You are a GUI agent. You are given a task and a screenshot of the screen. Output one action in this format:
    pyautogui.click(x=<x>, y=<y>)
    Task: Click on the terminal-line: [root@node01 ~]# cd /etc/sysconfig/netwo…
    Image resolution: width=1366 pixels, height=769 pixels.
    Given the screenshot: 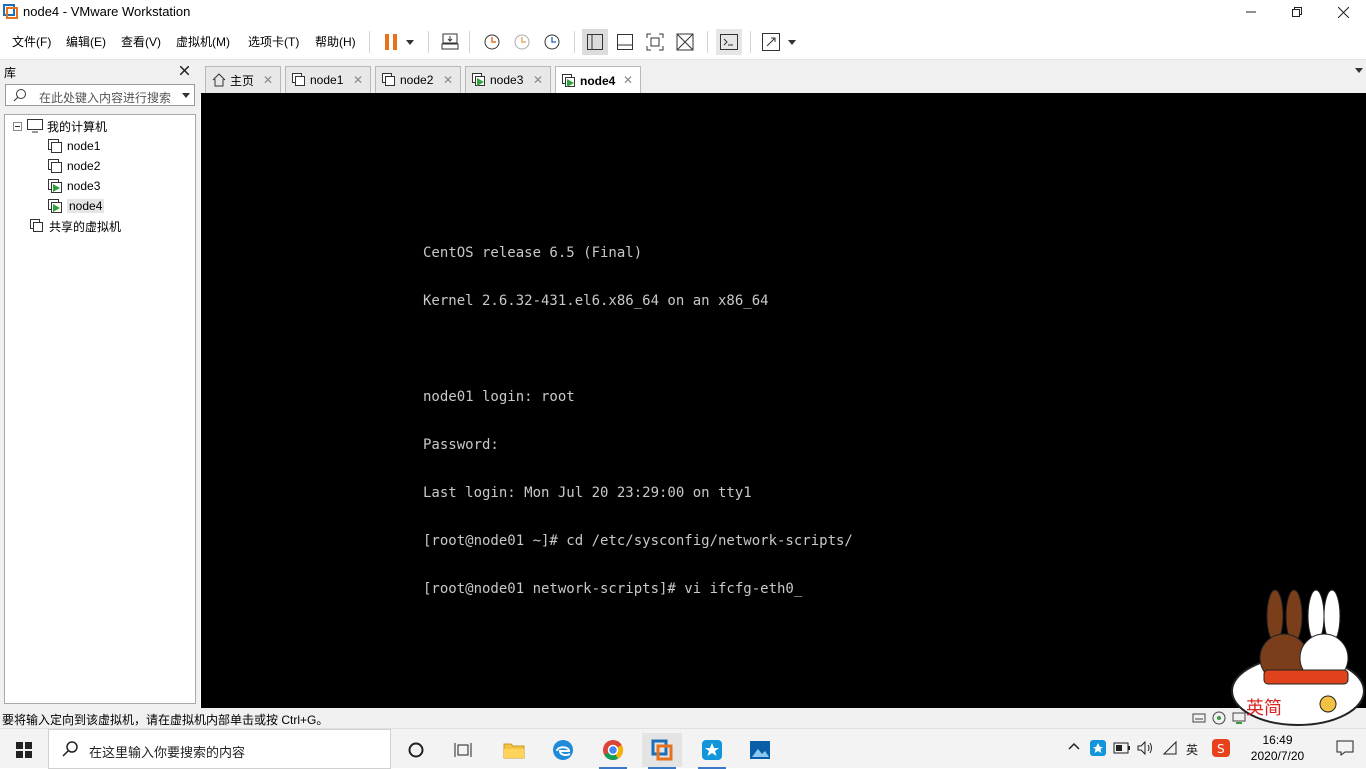 What is the action you would take?
    pyautogui.click(x=638, y=541)
    